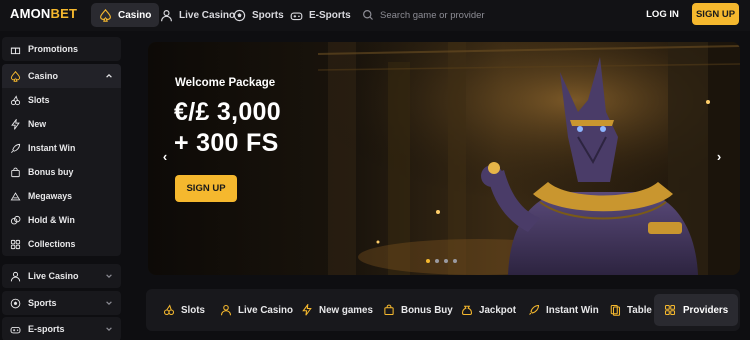  I want to click on sidebar-item-new: New, so click(61, 124).